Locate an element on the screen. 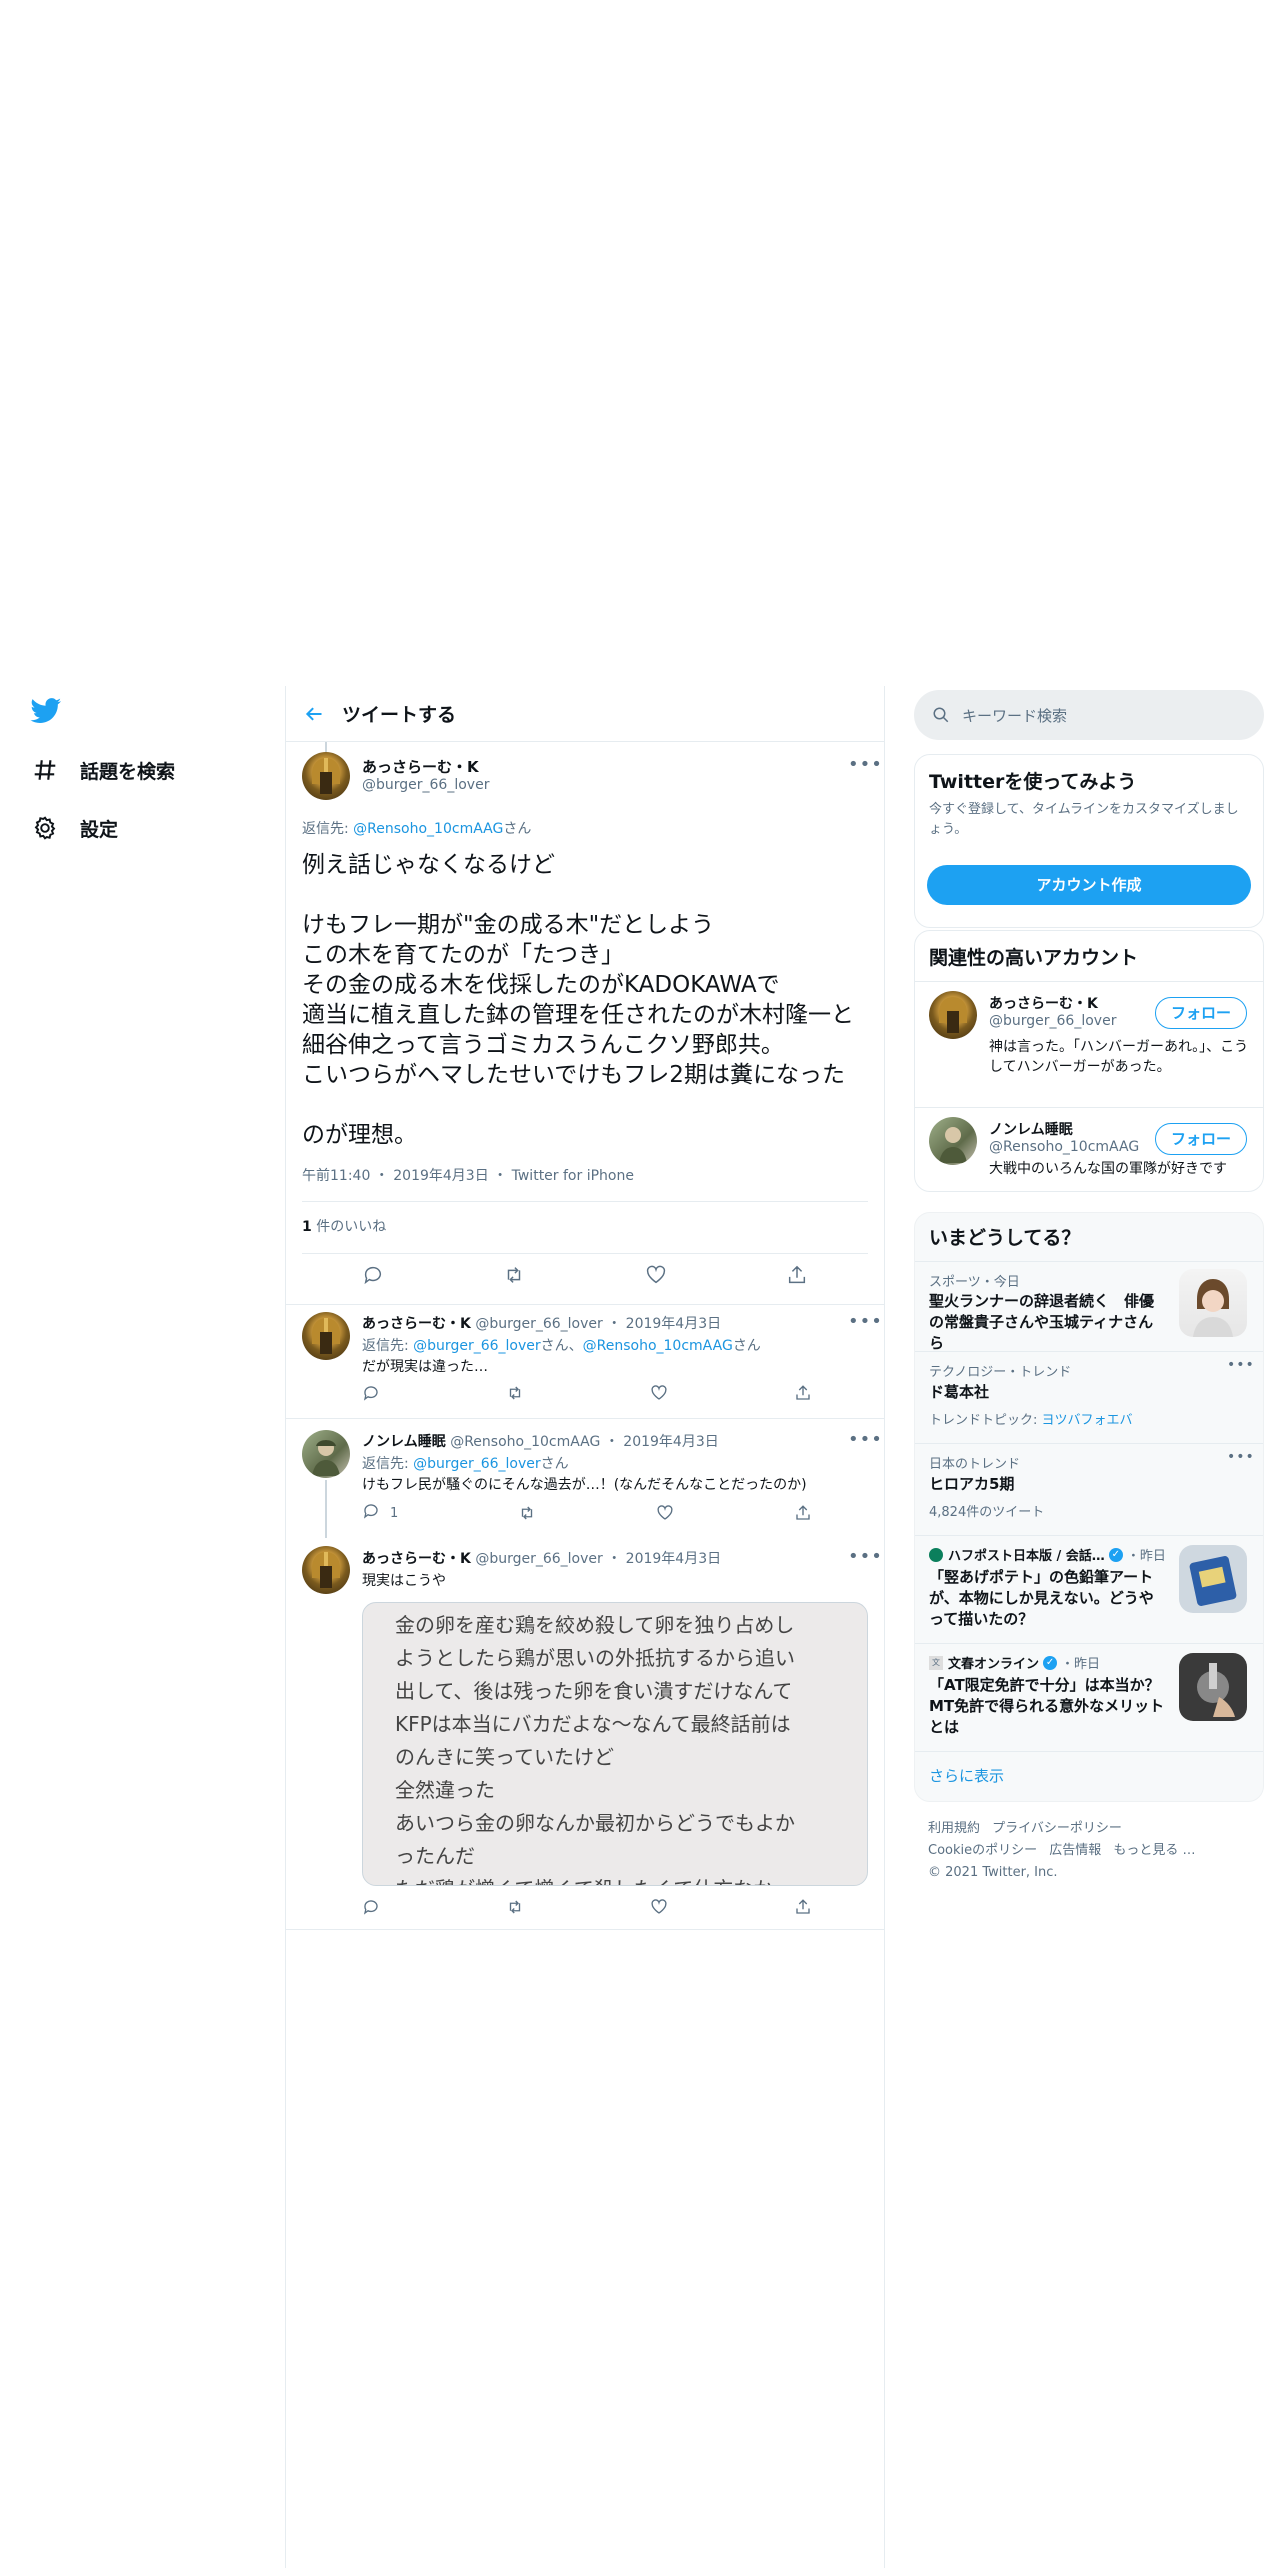 The image size is (1284, 2568). display-name: ノンレム睡眠 is located at coordinates (404, 1442).